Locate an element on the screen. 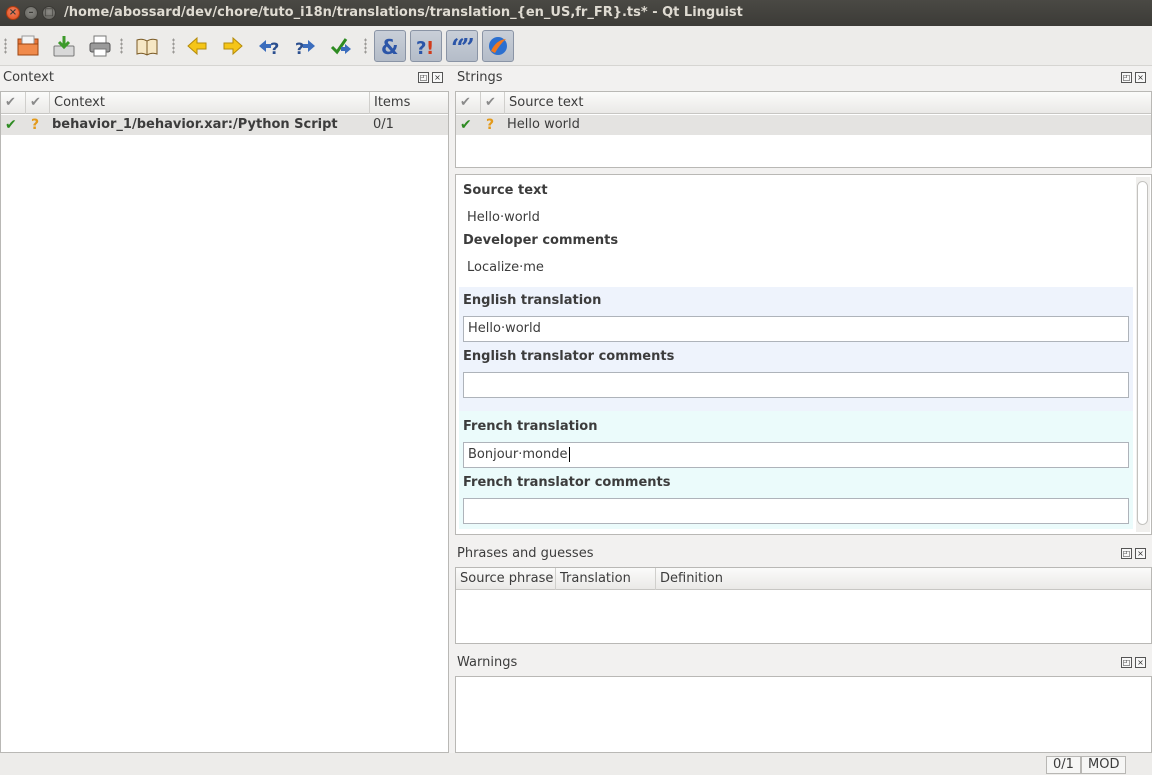 This screenshot has height=775, width=1152. open-icon is located at coordinates (28, 45).